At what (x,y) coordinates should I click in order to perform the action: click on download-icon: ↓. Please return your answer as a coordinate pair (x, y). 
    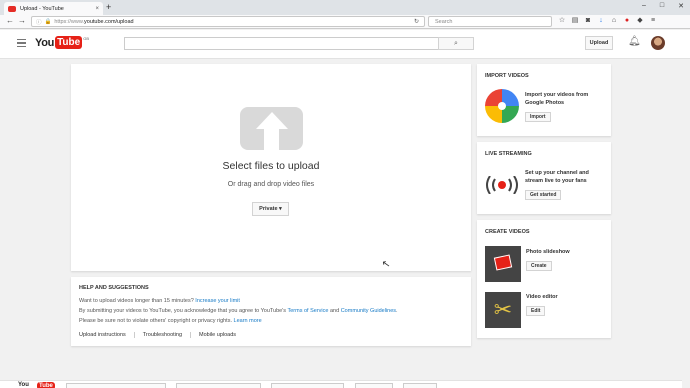
    Looking at the image, I should click on (601, 21).